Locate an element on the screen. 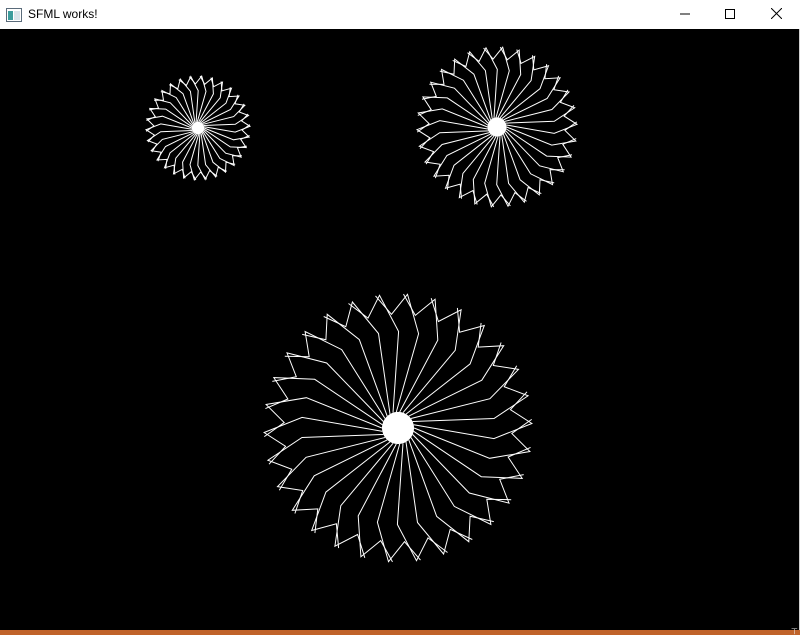 The width and height of the screenshot is (800, 636). window-app-icon is located at coordinates (14, 14).